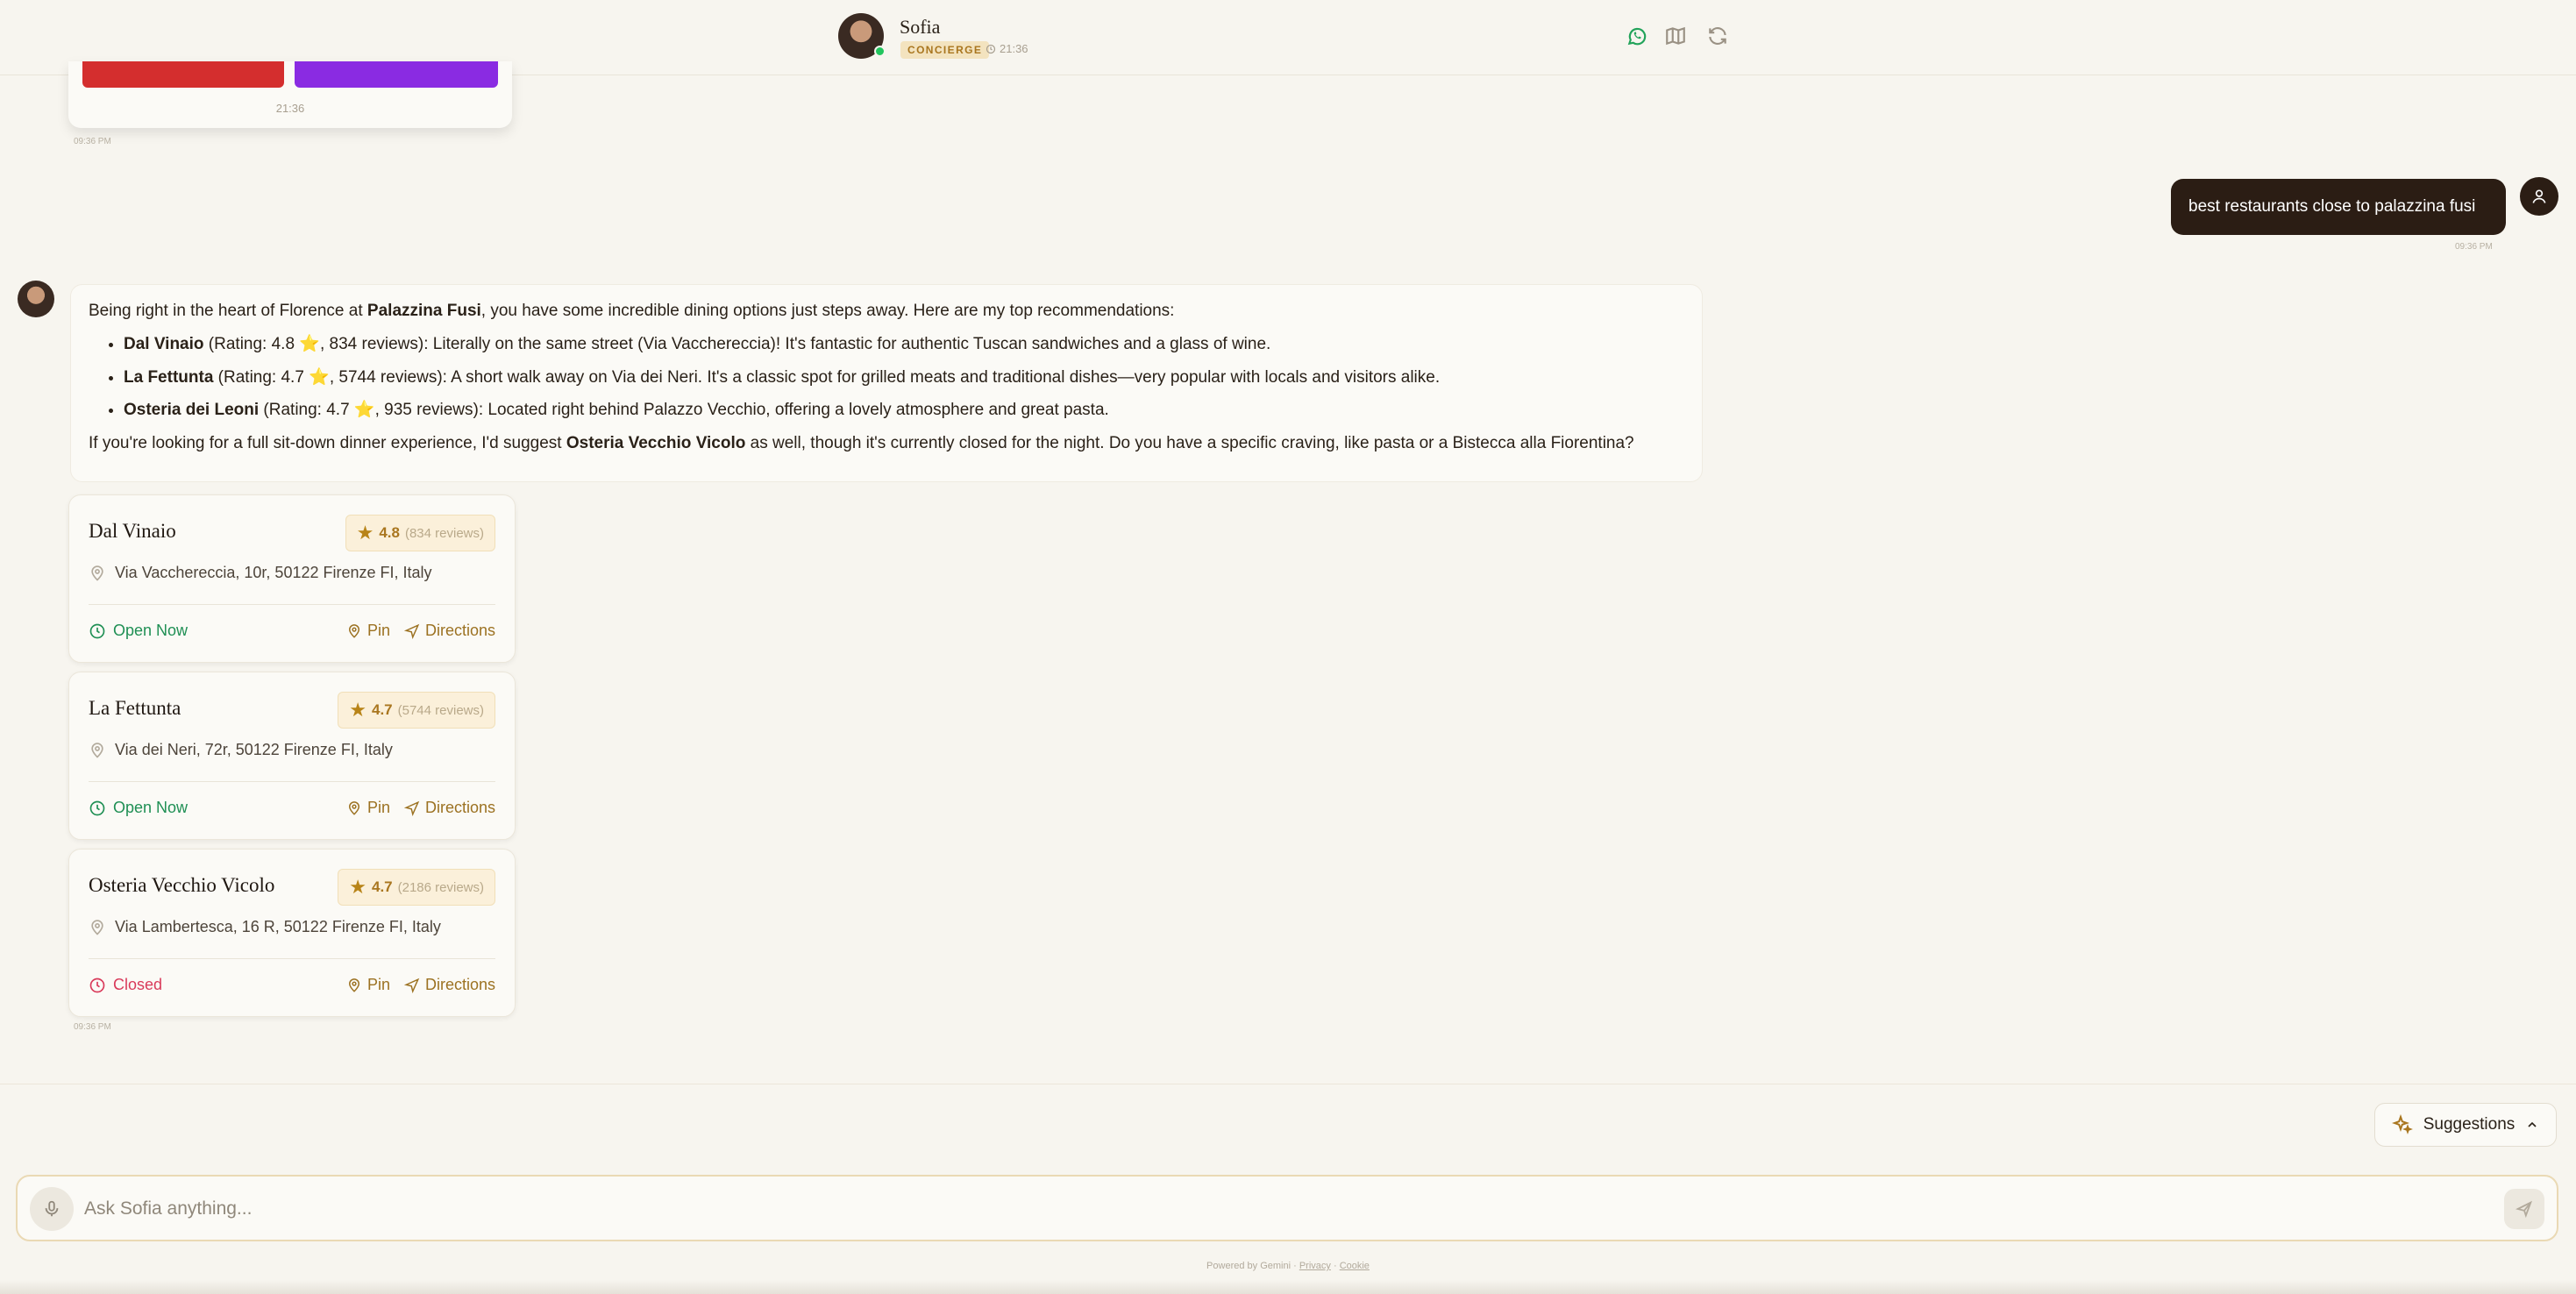  What do you see at coordinates (420, 533) in the screenshot?
I see `rating-badge: ★ 4.8 (834 reviews)` at bounding box center [420, 533].